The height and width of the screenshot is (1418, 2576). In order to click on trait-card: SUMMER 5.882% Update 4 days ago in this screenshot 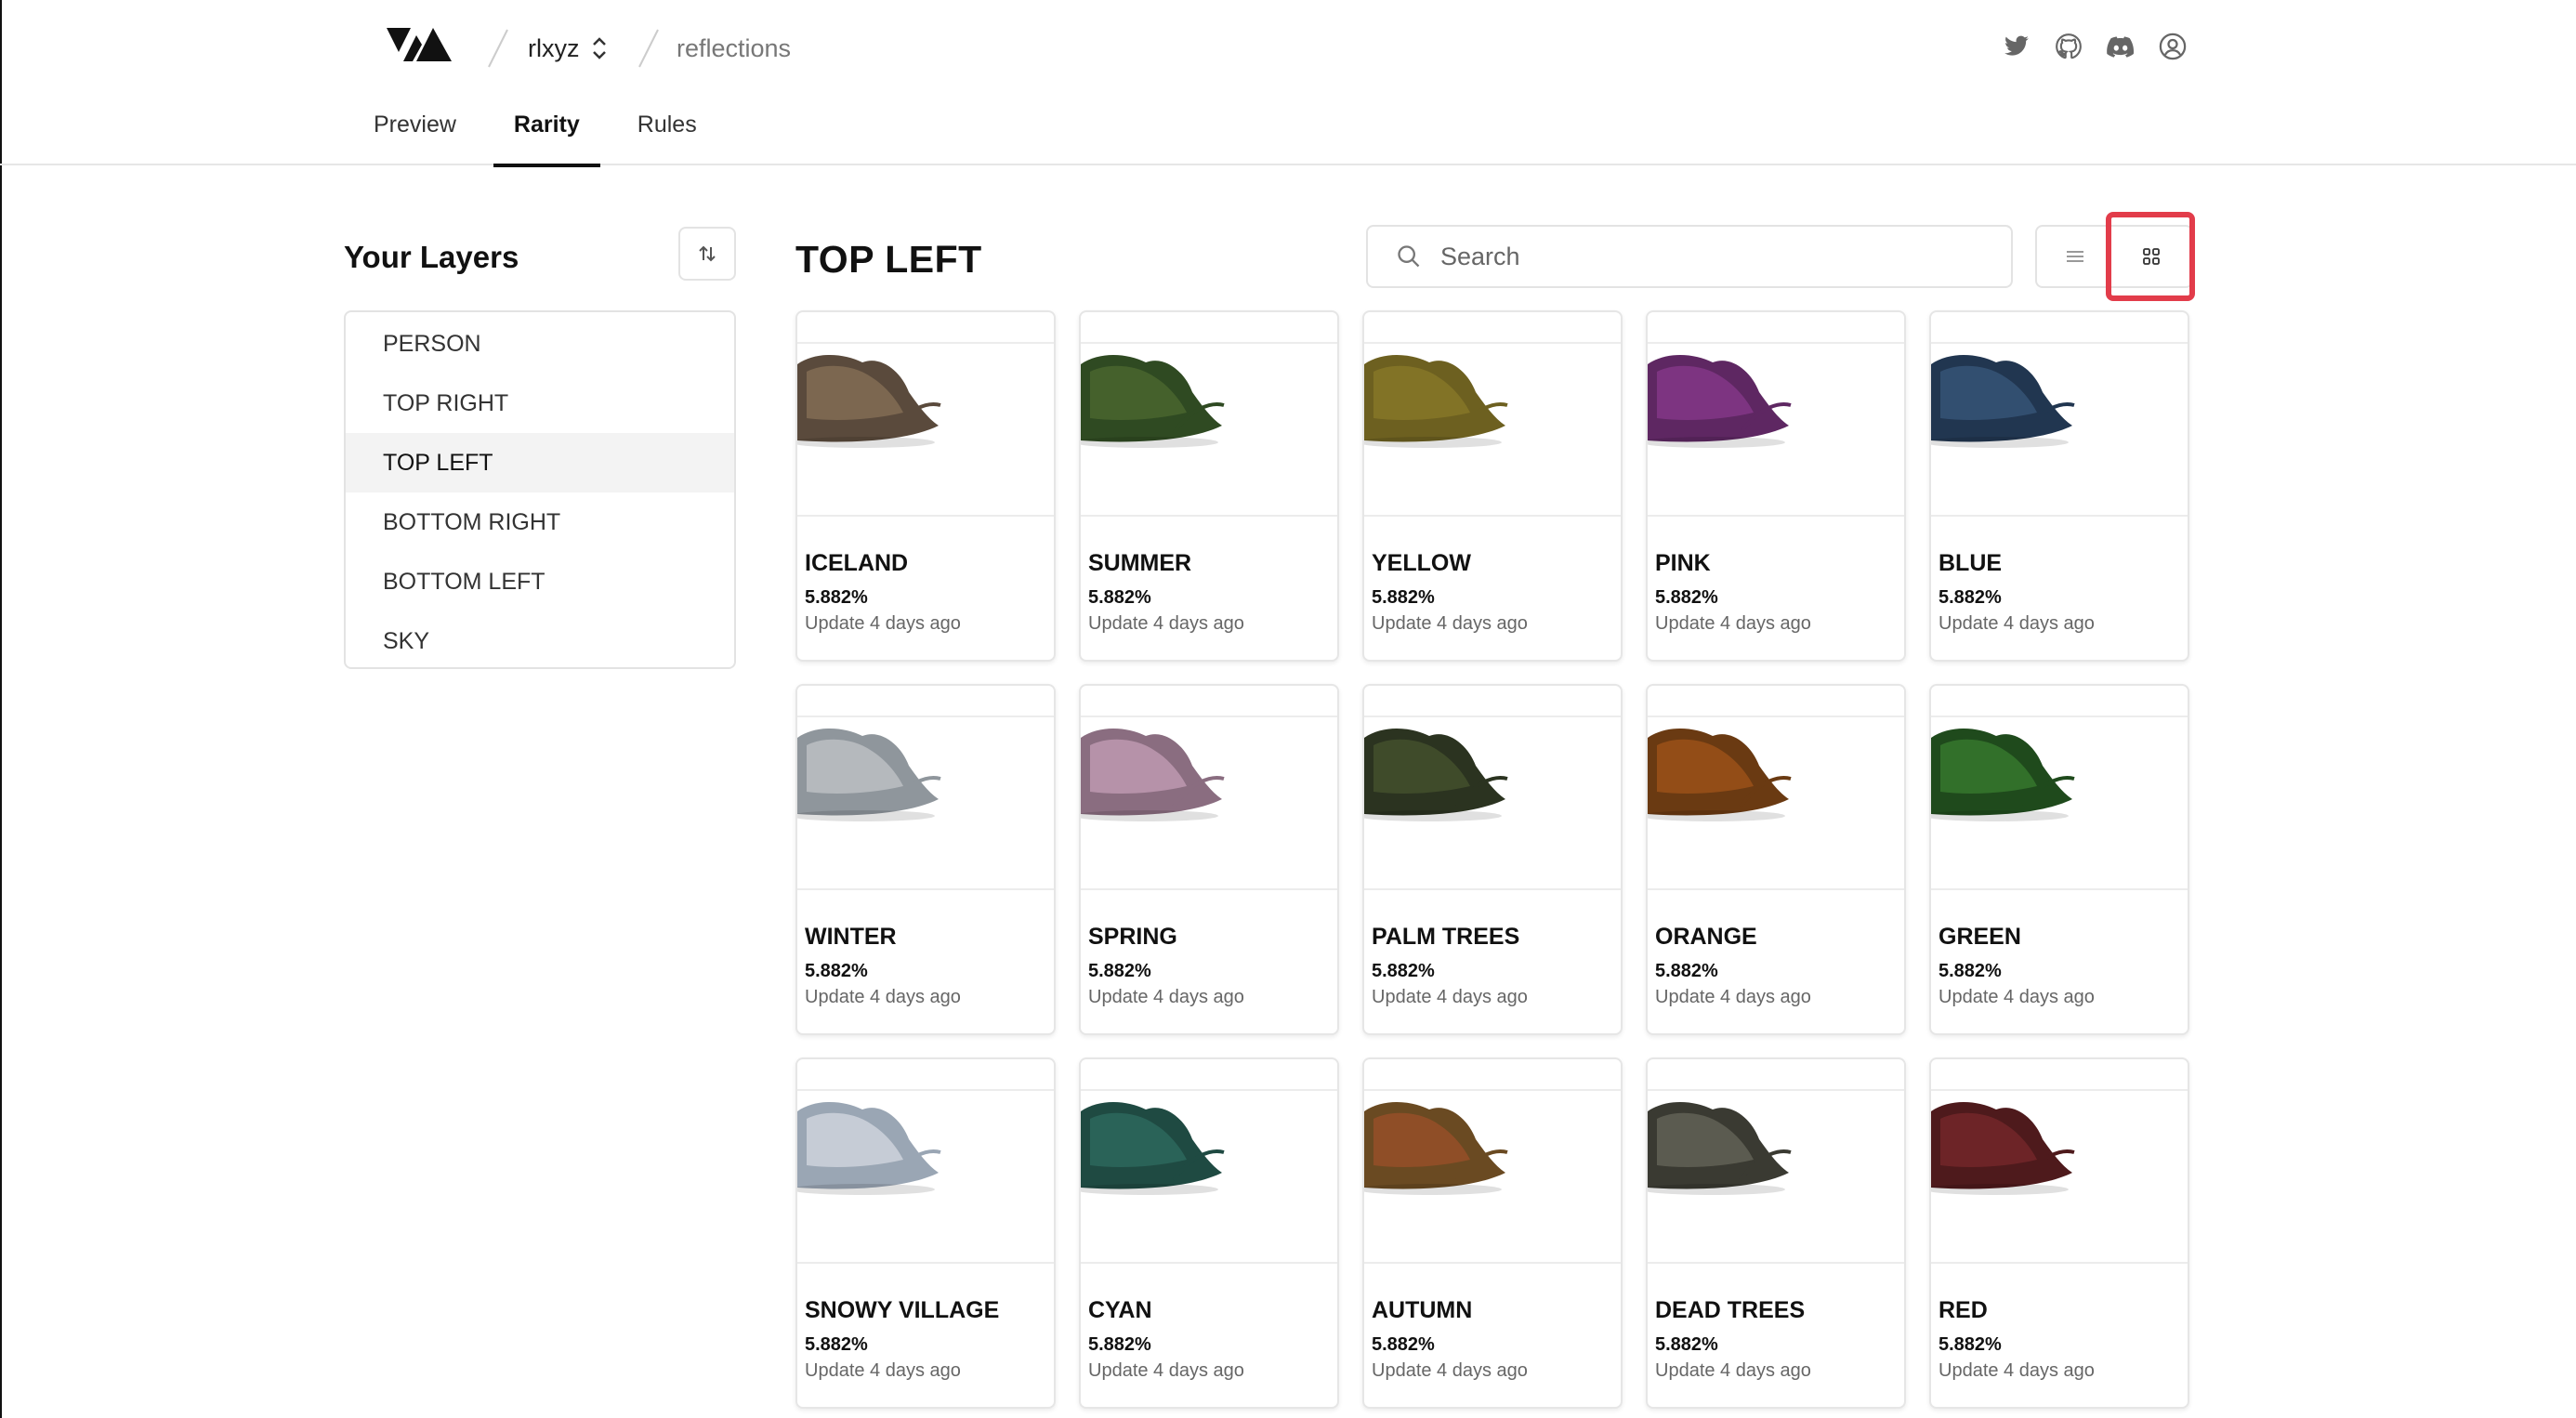, I will do `click(1209, 486)`.